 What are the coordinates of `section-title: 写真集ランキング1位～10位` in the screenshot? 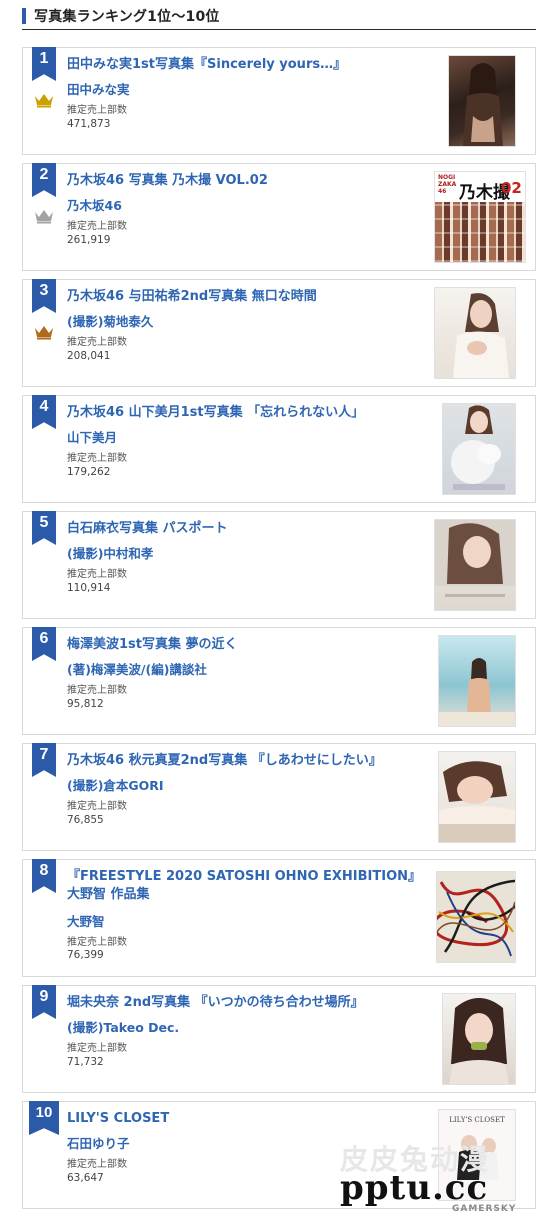 It's located at (127, 17).